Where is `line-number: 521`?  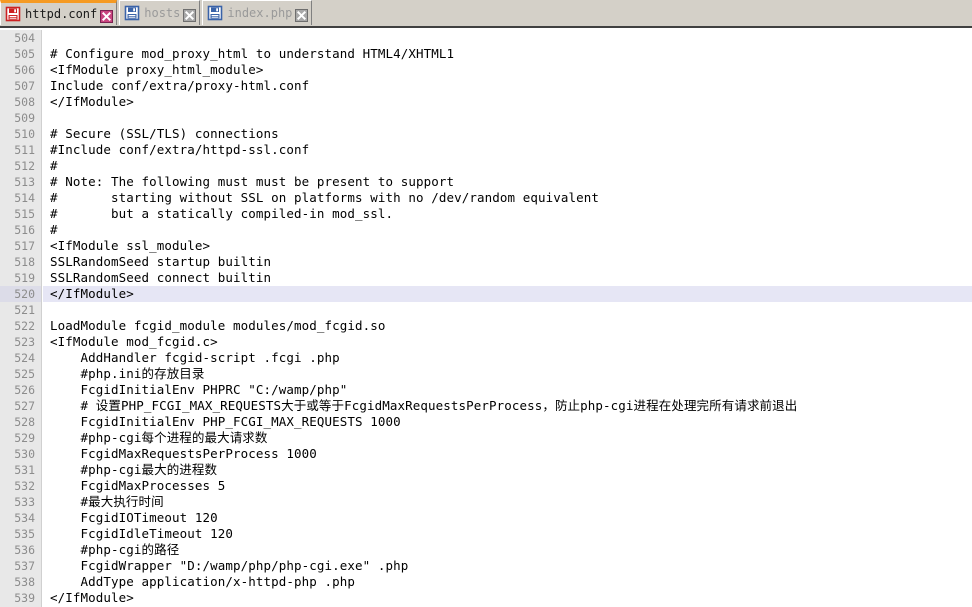 line-number: 521 is located at coordinates (24, 310).